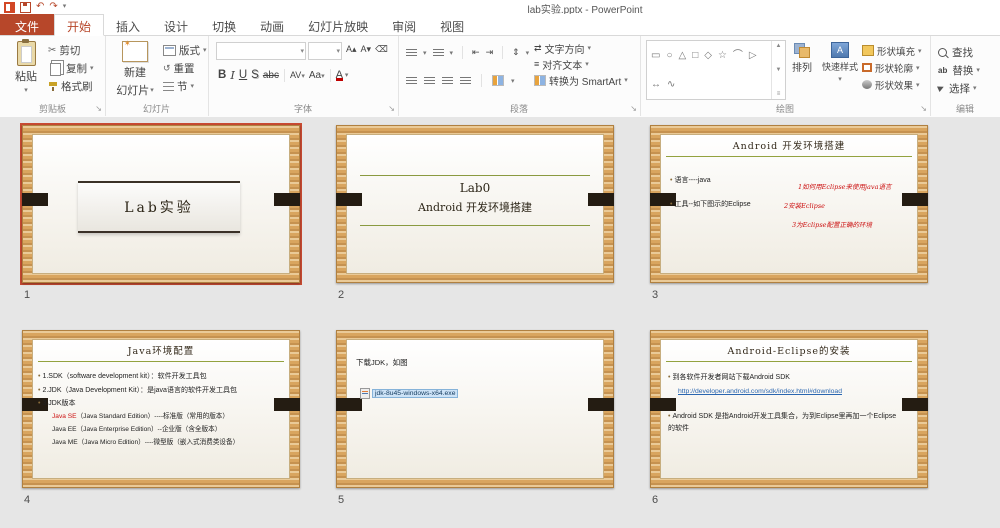 The image size is (1000, 528). I want to click on font-color-button: A, so click(339, 75).